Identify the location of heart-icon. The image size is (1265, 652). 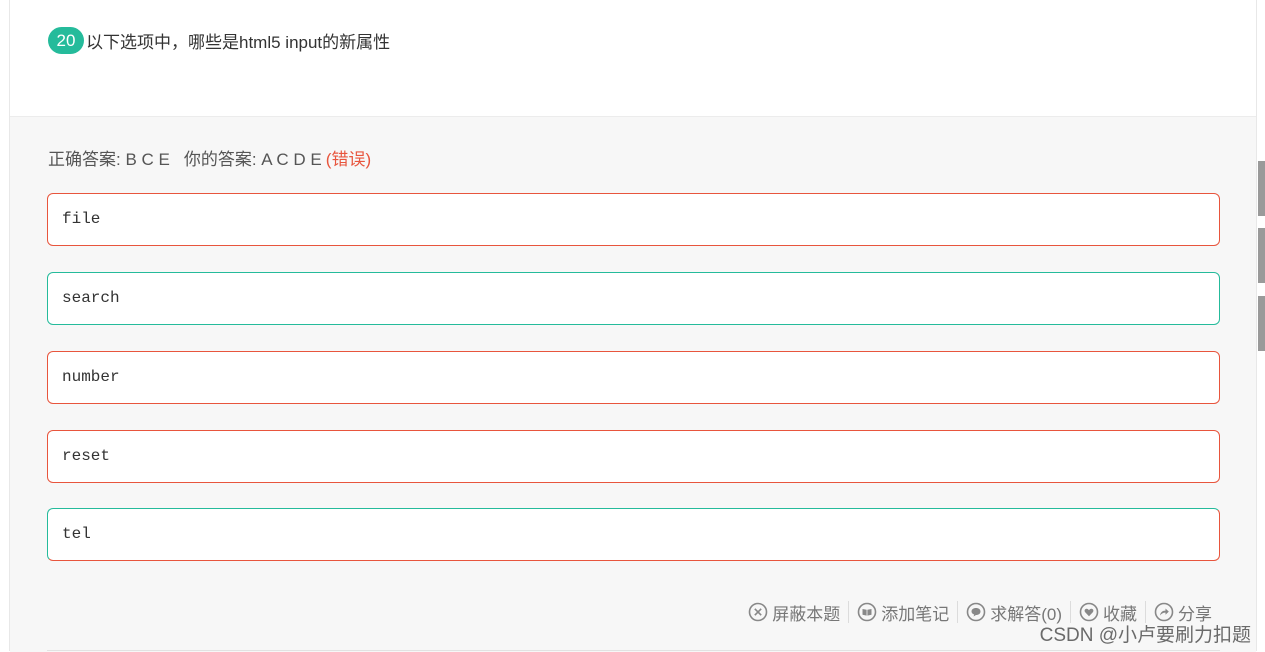
(1089, 612).